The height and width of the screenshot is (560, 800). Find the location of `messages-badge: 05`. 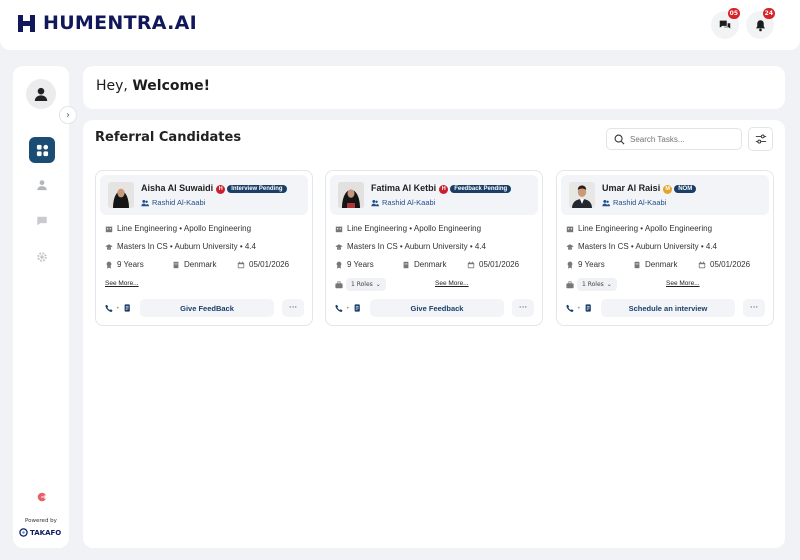

messages-badge: 05 is located at coordinates (733, 13).